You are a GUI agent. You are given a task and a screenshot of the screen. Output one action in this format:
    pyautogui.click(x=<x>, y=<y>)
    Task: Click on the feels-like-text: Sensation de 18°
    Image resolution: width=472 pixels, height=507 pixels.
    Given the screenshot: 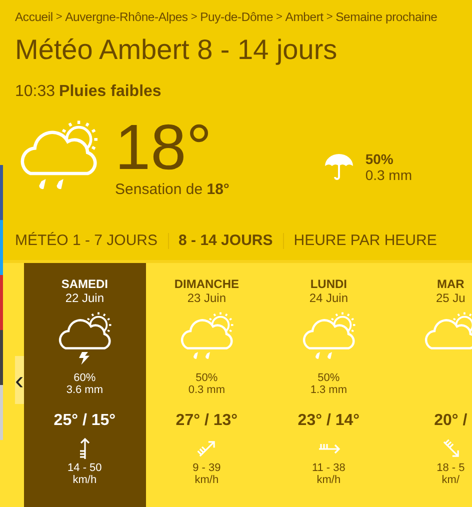 What is the action you would take?
    pyautogui.click(x=172, y=189)
    